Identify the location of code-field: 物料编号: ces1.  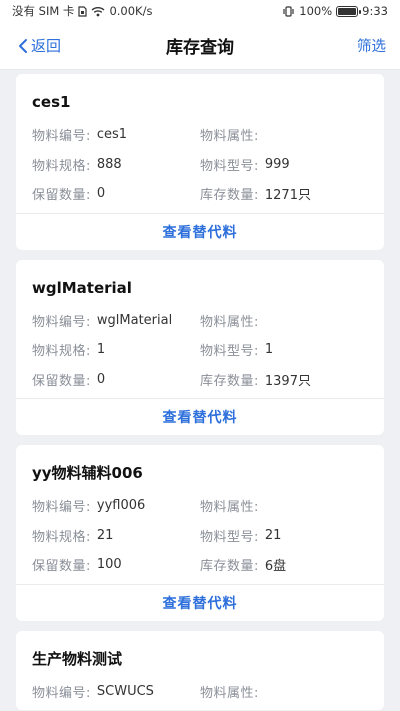
(116, 134).